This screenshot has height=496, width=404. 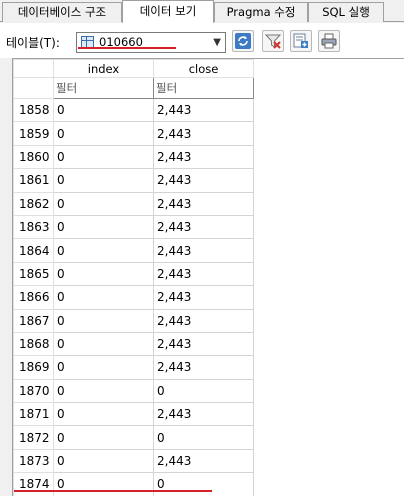 I want to click on table-row: 1870 0 0, so click(x=133, y=391).